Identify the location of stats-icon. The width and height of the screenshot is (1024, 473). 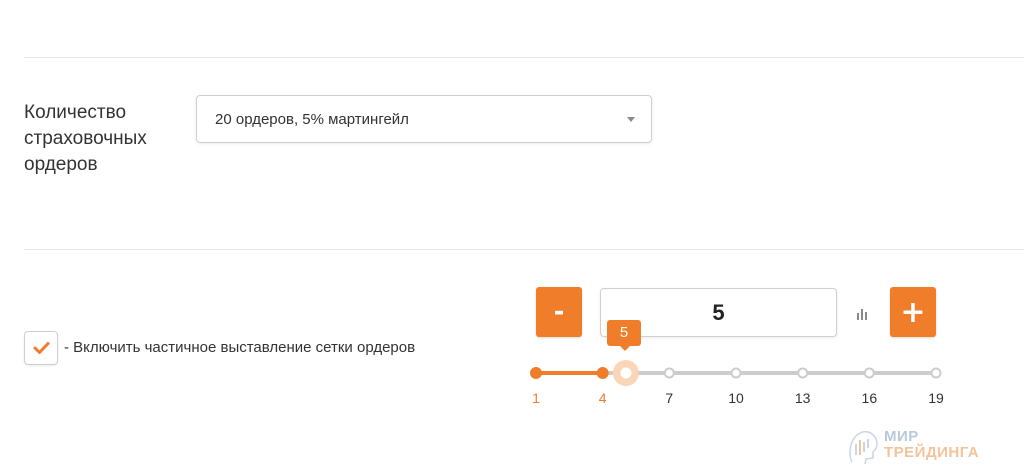
(863, 314).